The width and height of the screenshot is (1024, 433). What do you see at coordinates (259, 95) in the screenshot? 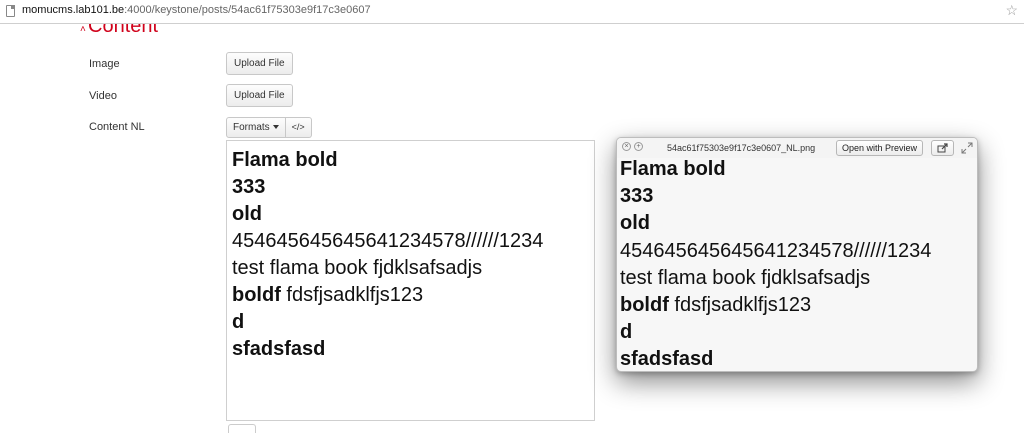
I see `video-upload-button: Upload File` at bounding box center [259, 95].